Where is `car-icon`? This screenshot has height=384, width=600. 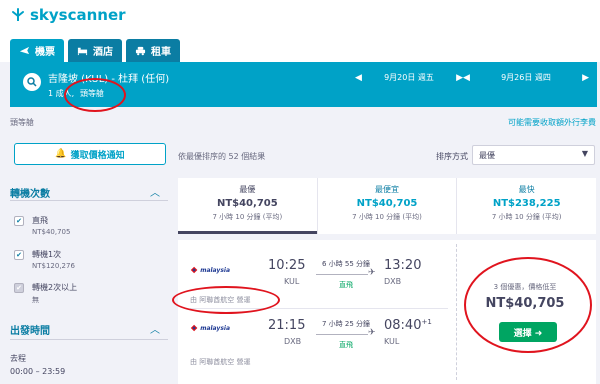
car-icon is located at coordinates (140, 51).